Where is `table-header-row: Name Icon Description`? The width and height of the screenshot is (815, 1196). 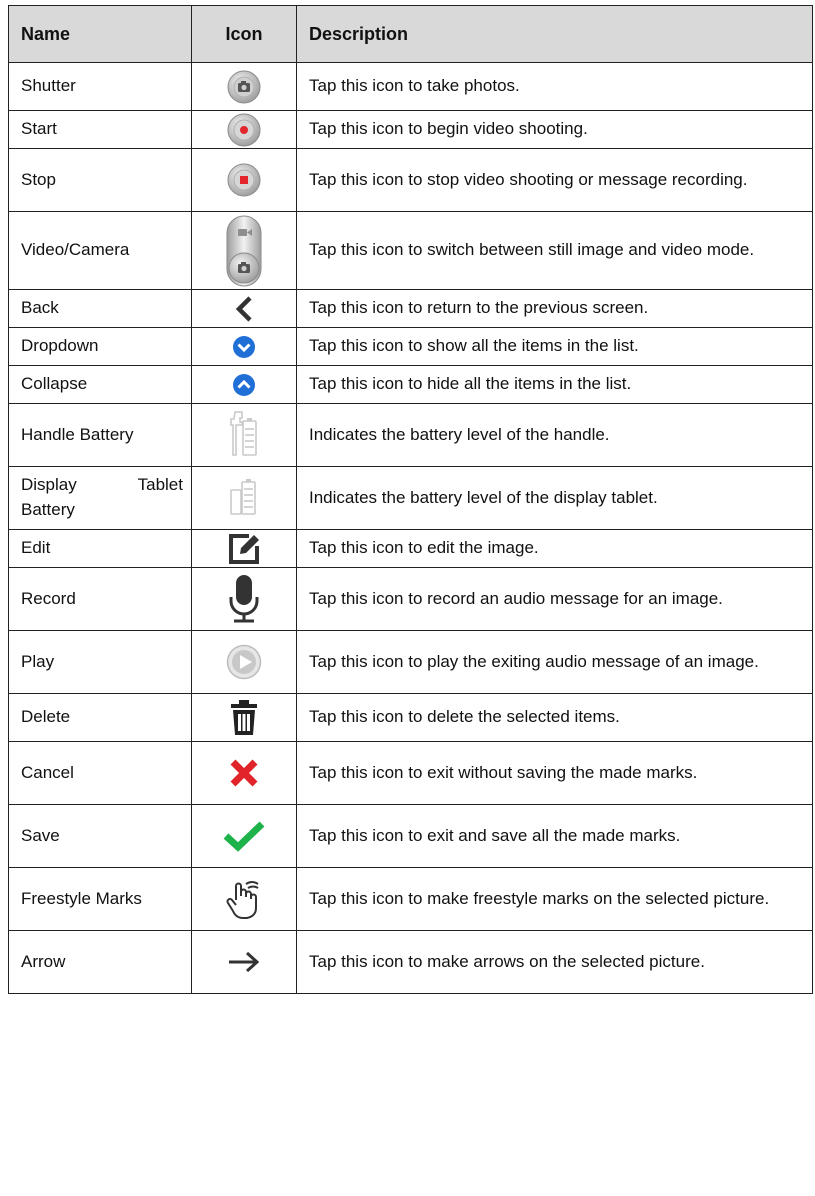
table-header-row: Name Icon Description is located at coordinates (410, 34).